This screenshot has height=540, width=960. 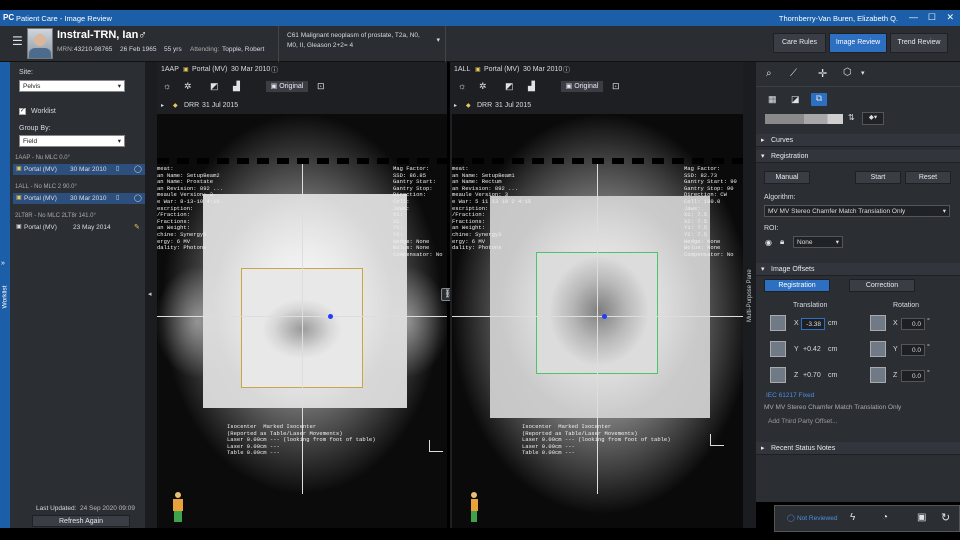 I want to click on translation-y-value: +0.42, so click(x=812, y=349).